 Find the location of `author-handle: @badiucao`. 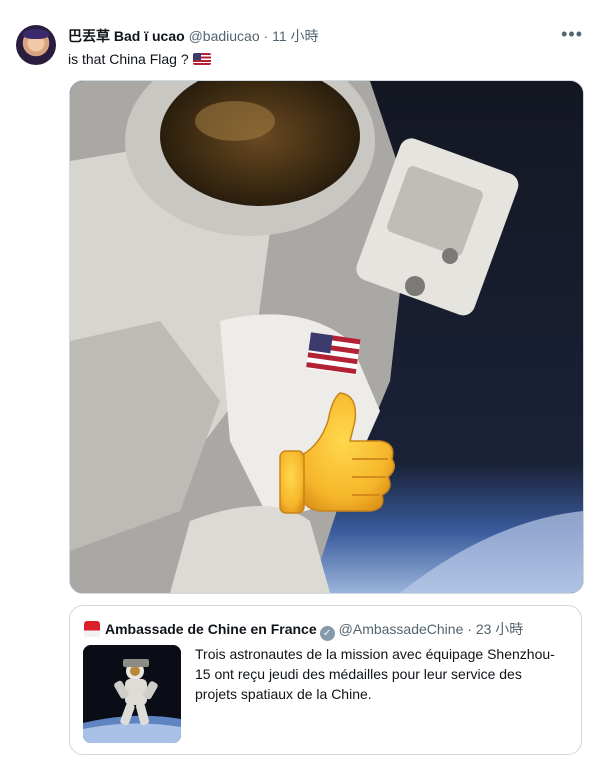

author-handle: @badiucao is located at coordinates (224, 36).